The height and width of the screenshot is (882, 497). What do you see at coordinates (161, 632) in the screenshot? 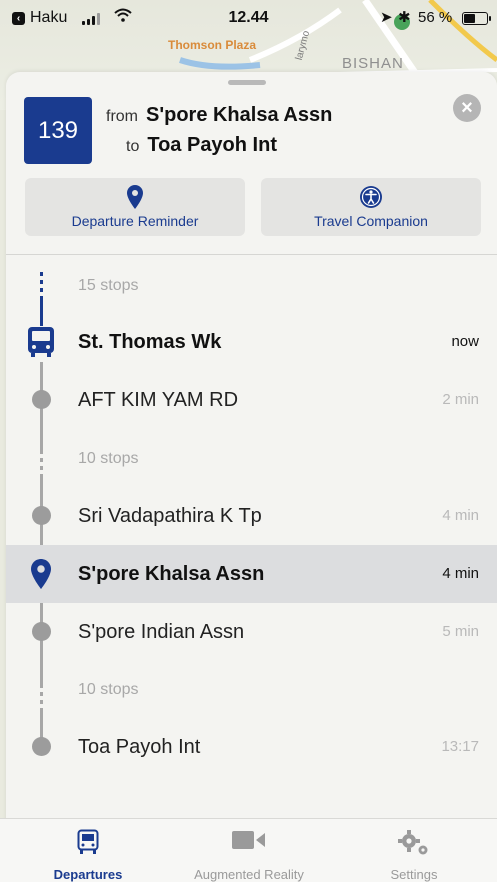
I see `stop-name: S'pore Indian Assn` at bounding box center [161, 632].